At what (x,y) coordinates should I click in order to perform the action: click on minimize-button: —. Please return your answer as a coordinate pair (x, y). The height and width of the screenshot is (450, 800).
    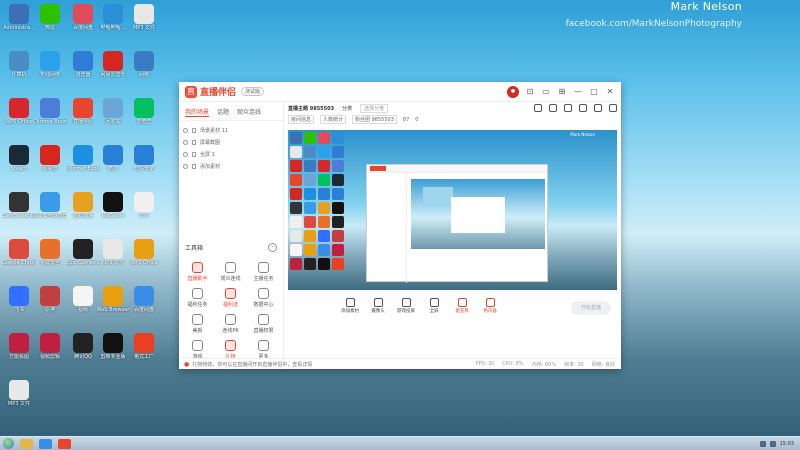
    Looking at the image, I should click on (578, 91).